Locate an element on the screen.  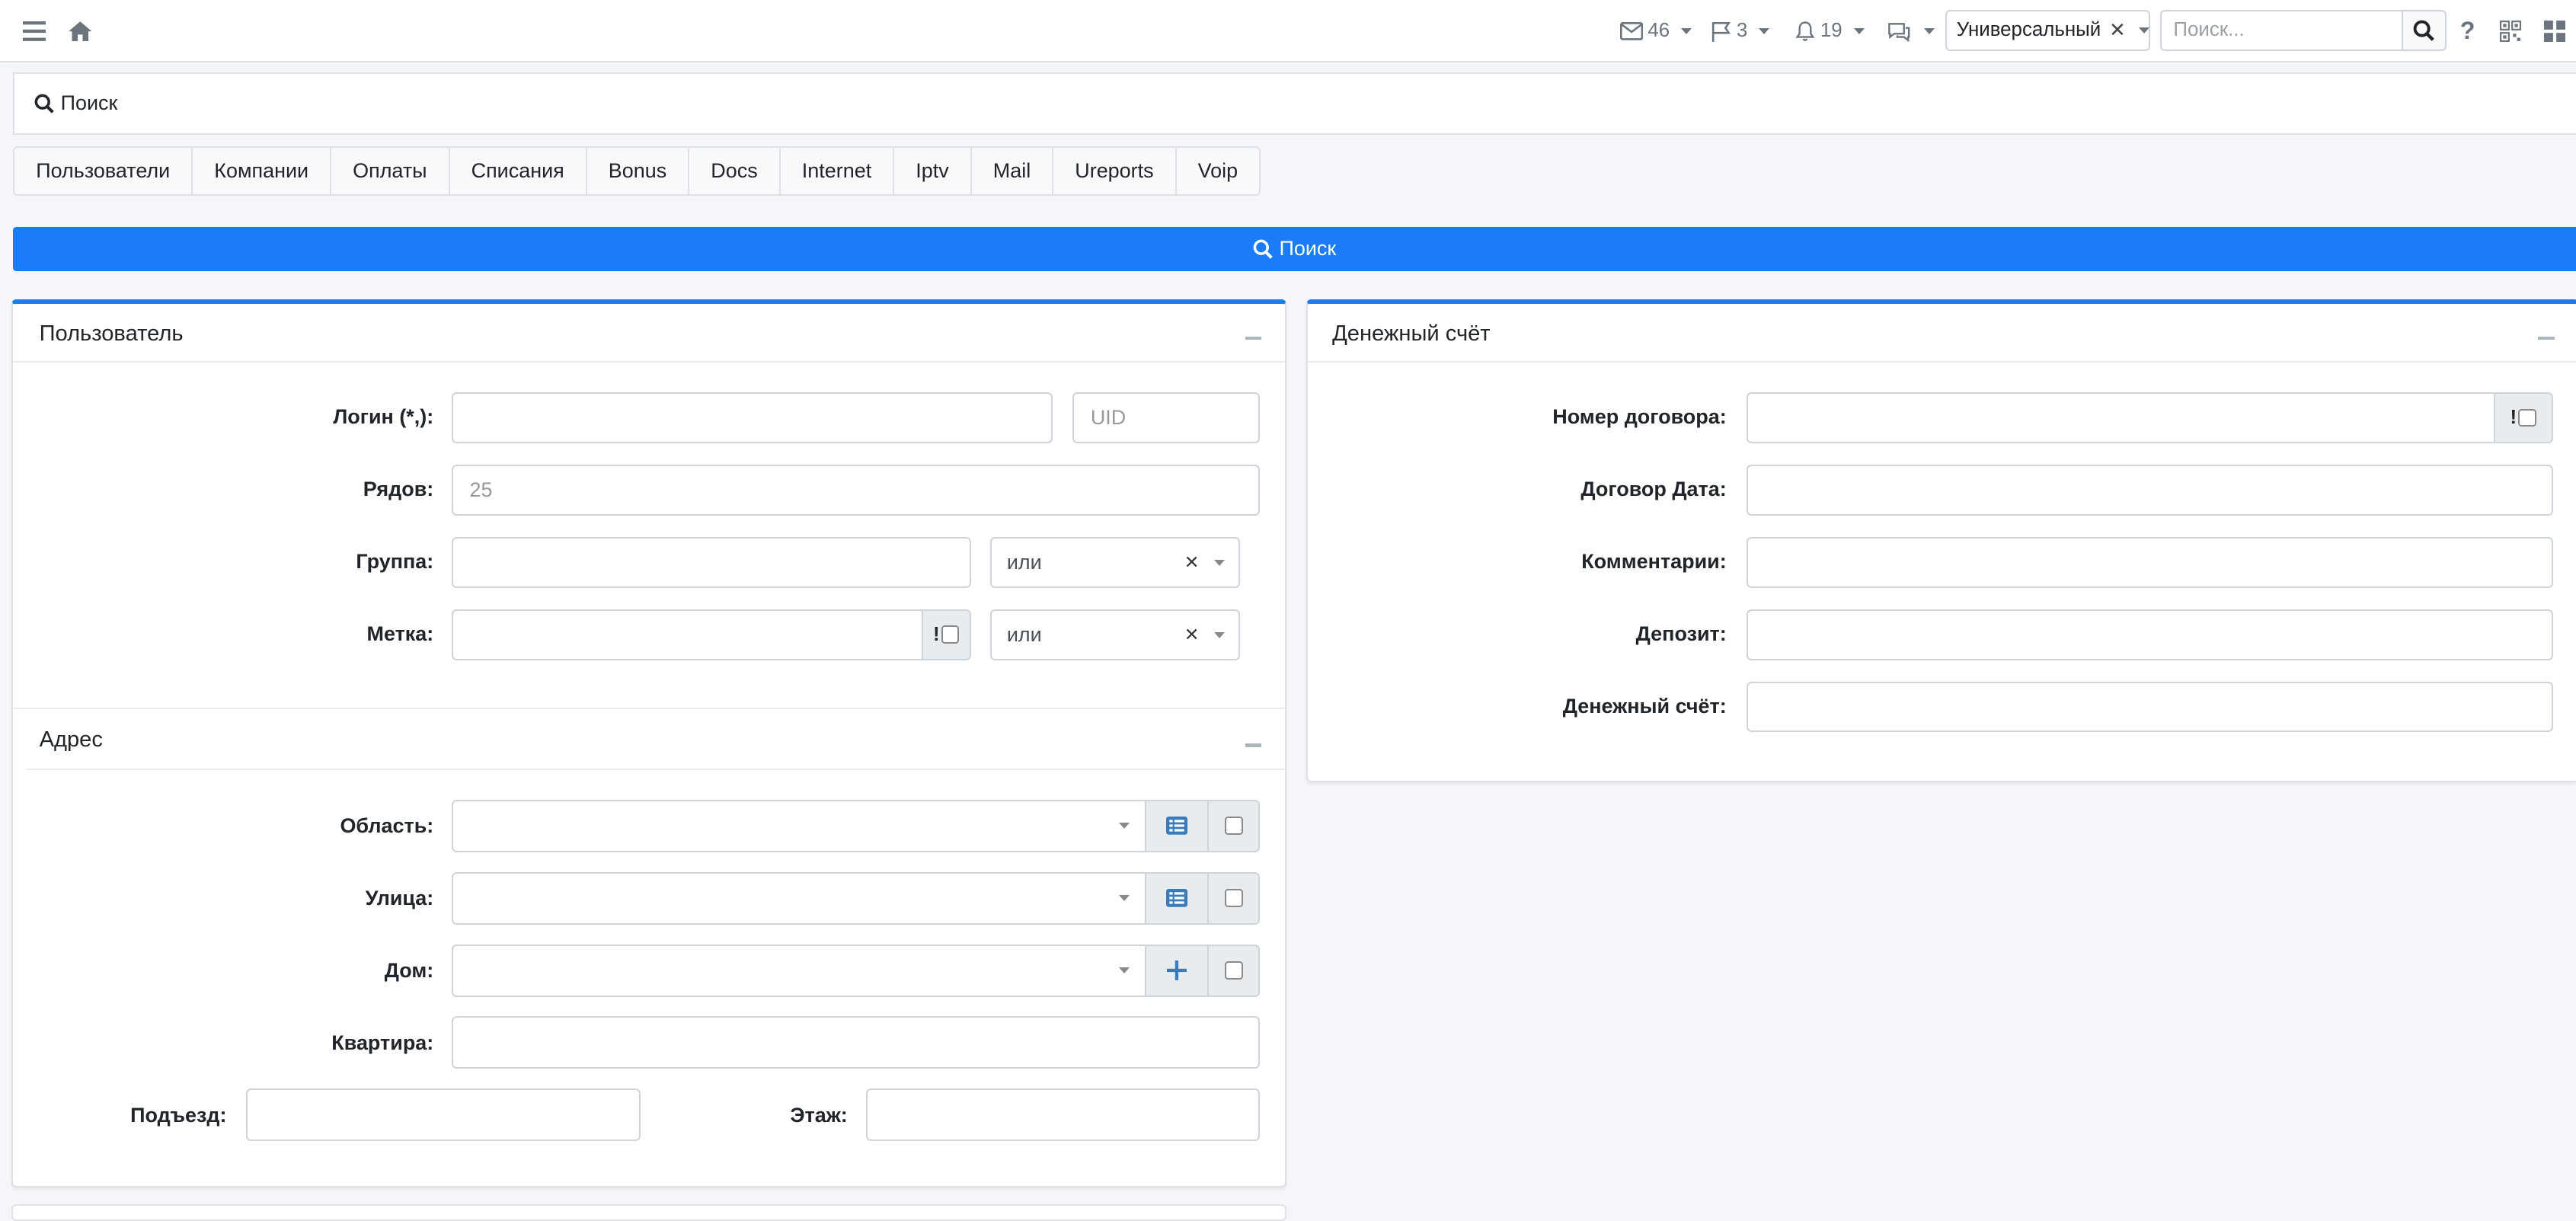
street-checkbox-addon is located at coordinates (1234, 898).